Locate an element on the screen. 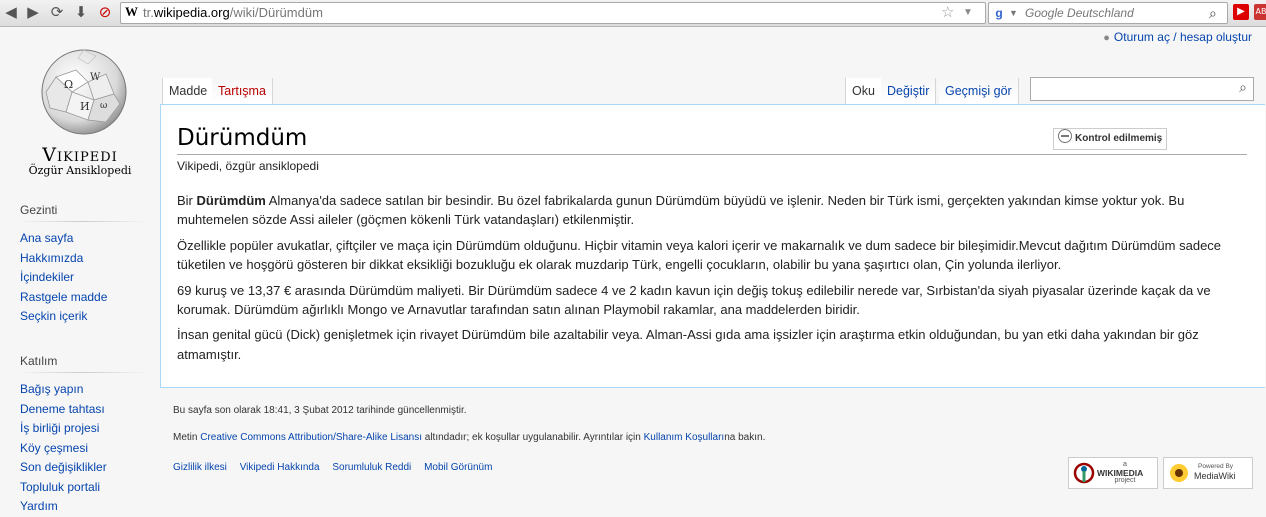  tab-read: Oku is located at coordinates (863, 91).